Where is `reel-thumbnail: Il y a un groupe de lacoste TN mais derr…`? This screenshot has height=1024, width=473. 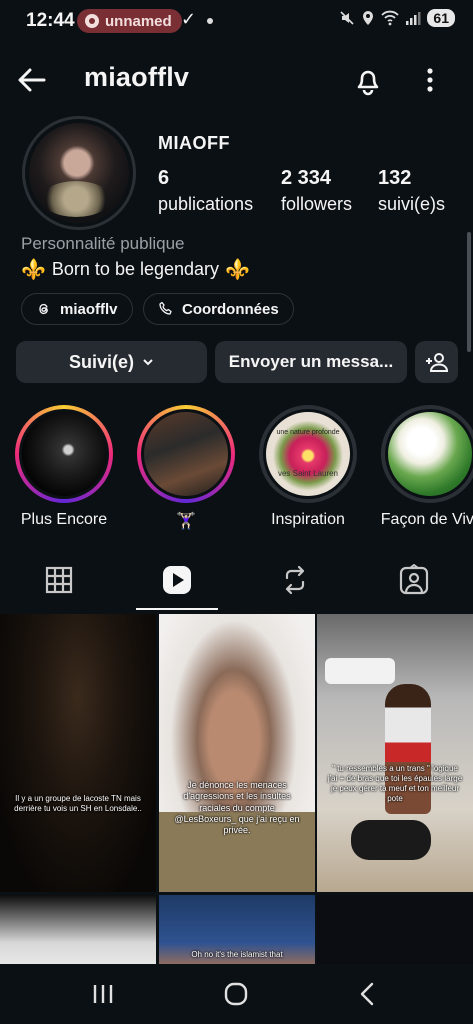
reel-thumbnail: Il y a un groupe de lacoste TN mais derr… is located at coordinates (78, 753).